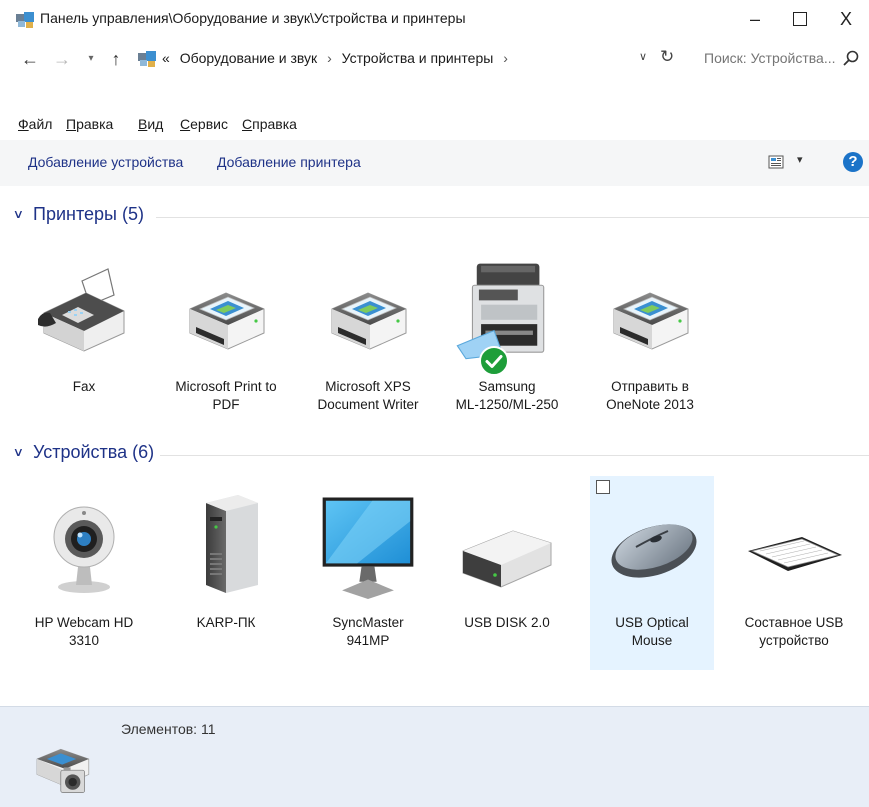 Image resolution: width=869 pixels, height=807 pixels. I want to click on group-header-devices: ∨ Устройства (6), so click(434, 455).